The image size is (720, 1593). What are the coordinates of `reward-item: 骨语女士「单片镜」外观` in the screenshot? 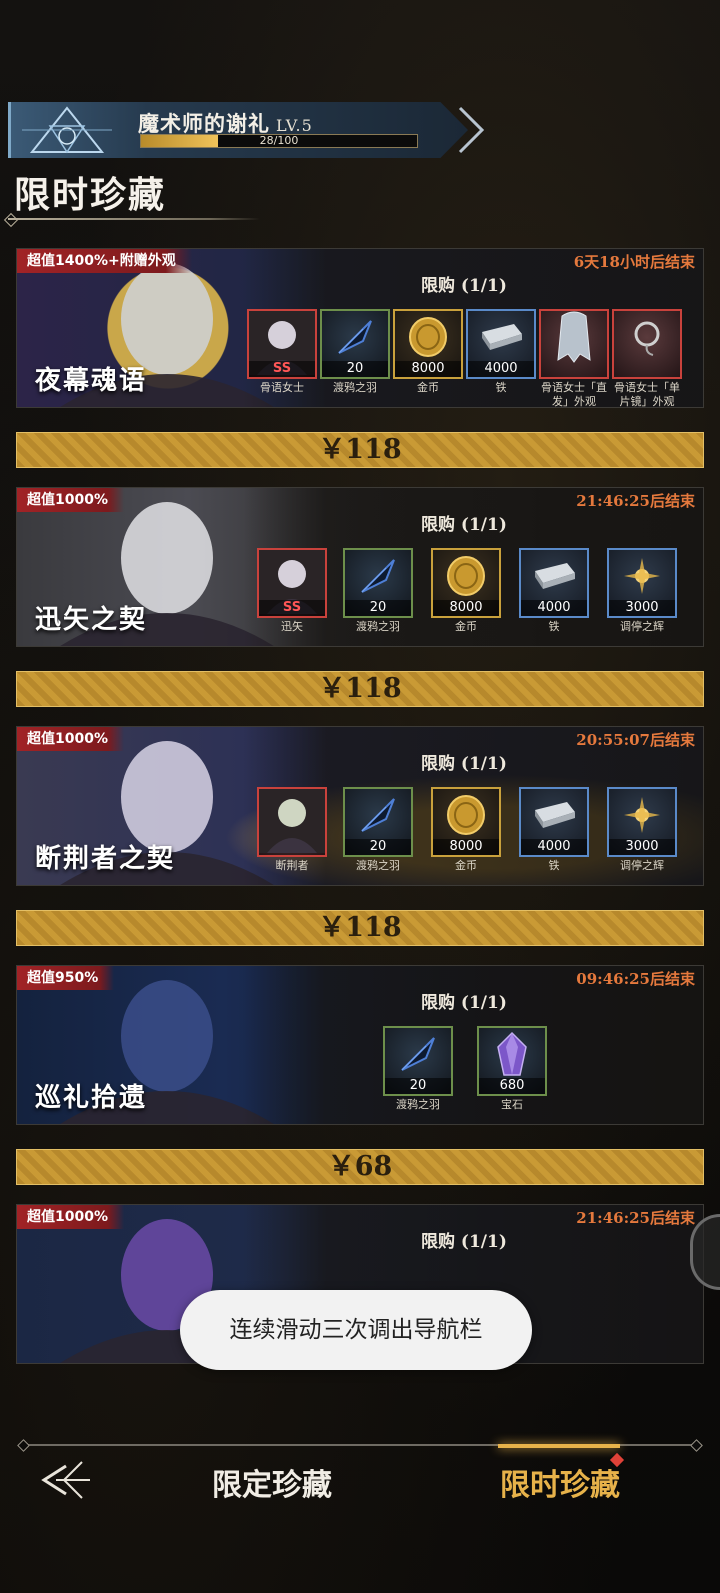 It's located at (647, 358).